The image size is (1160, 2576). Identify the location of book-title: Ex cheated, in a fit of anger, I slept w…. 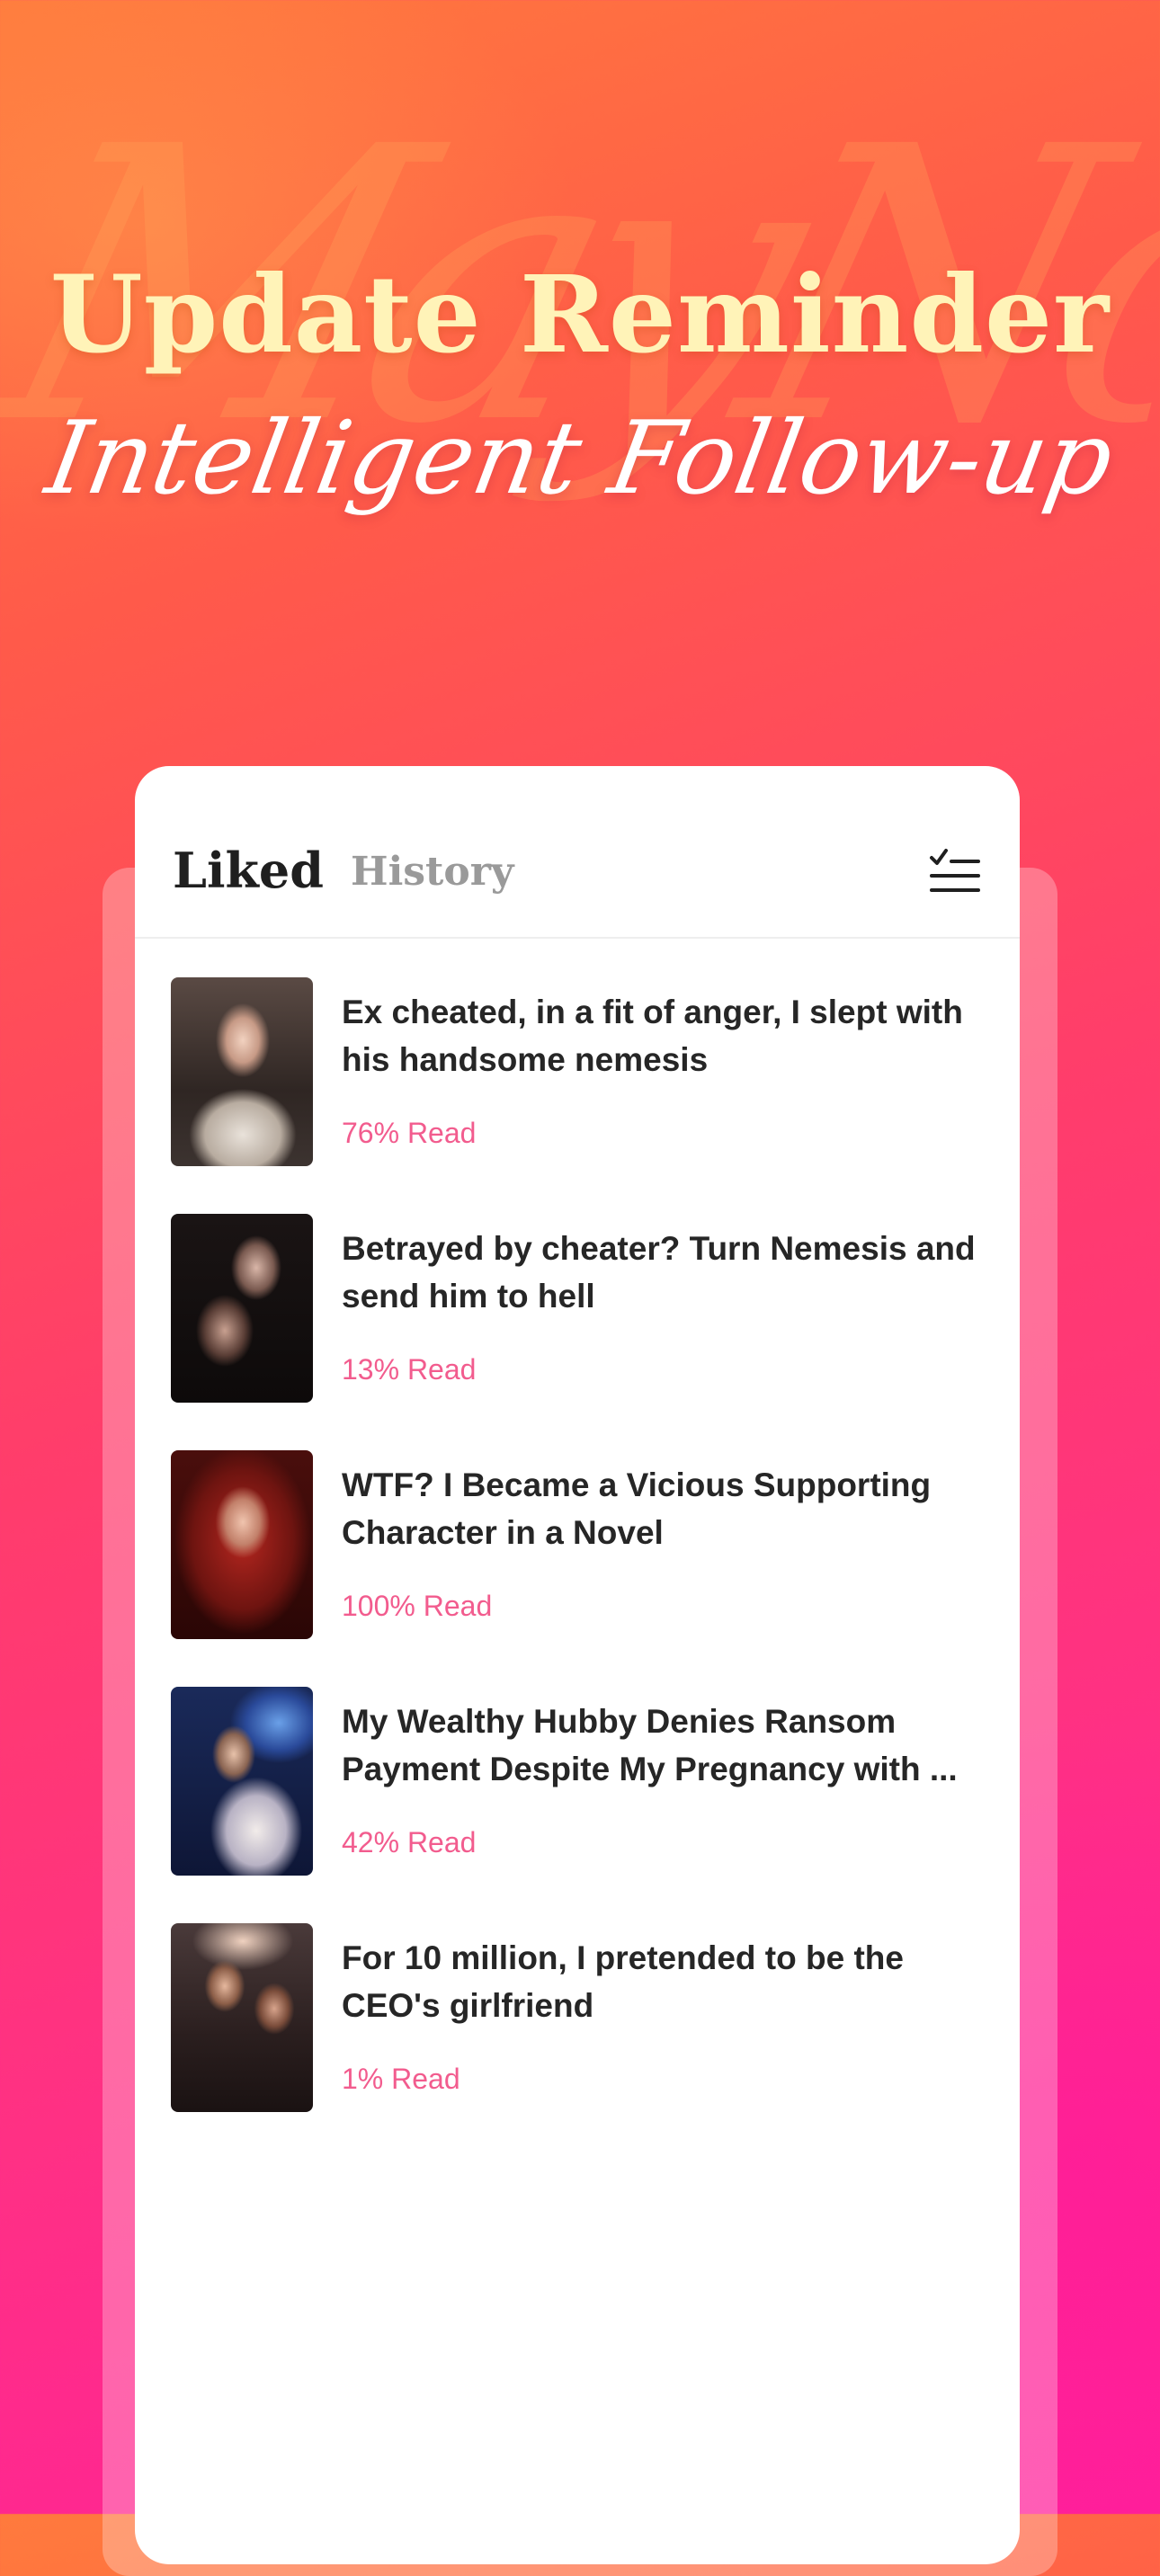
(665, 1036).